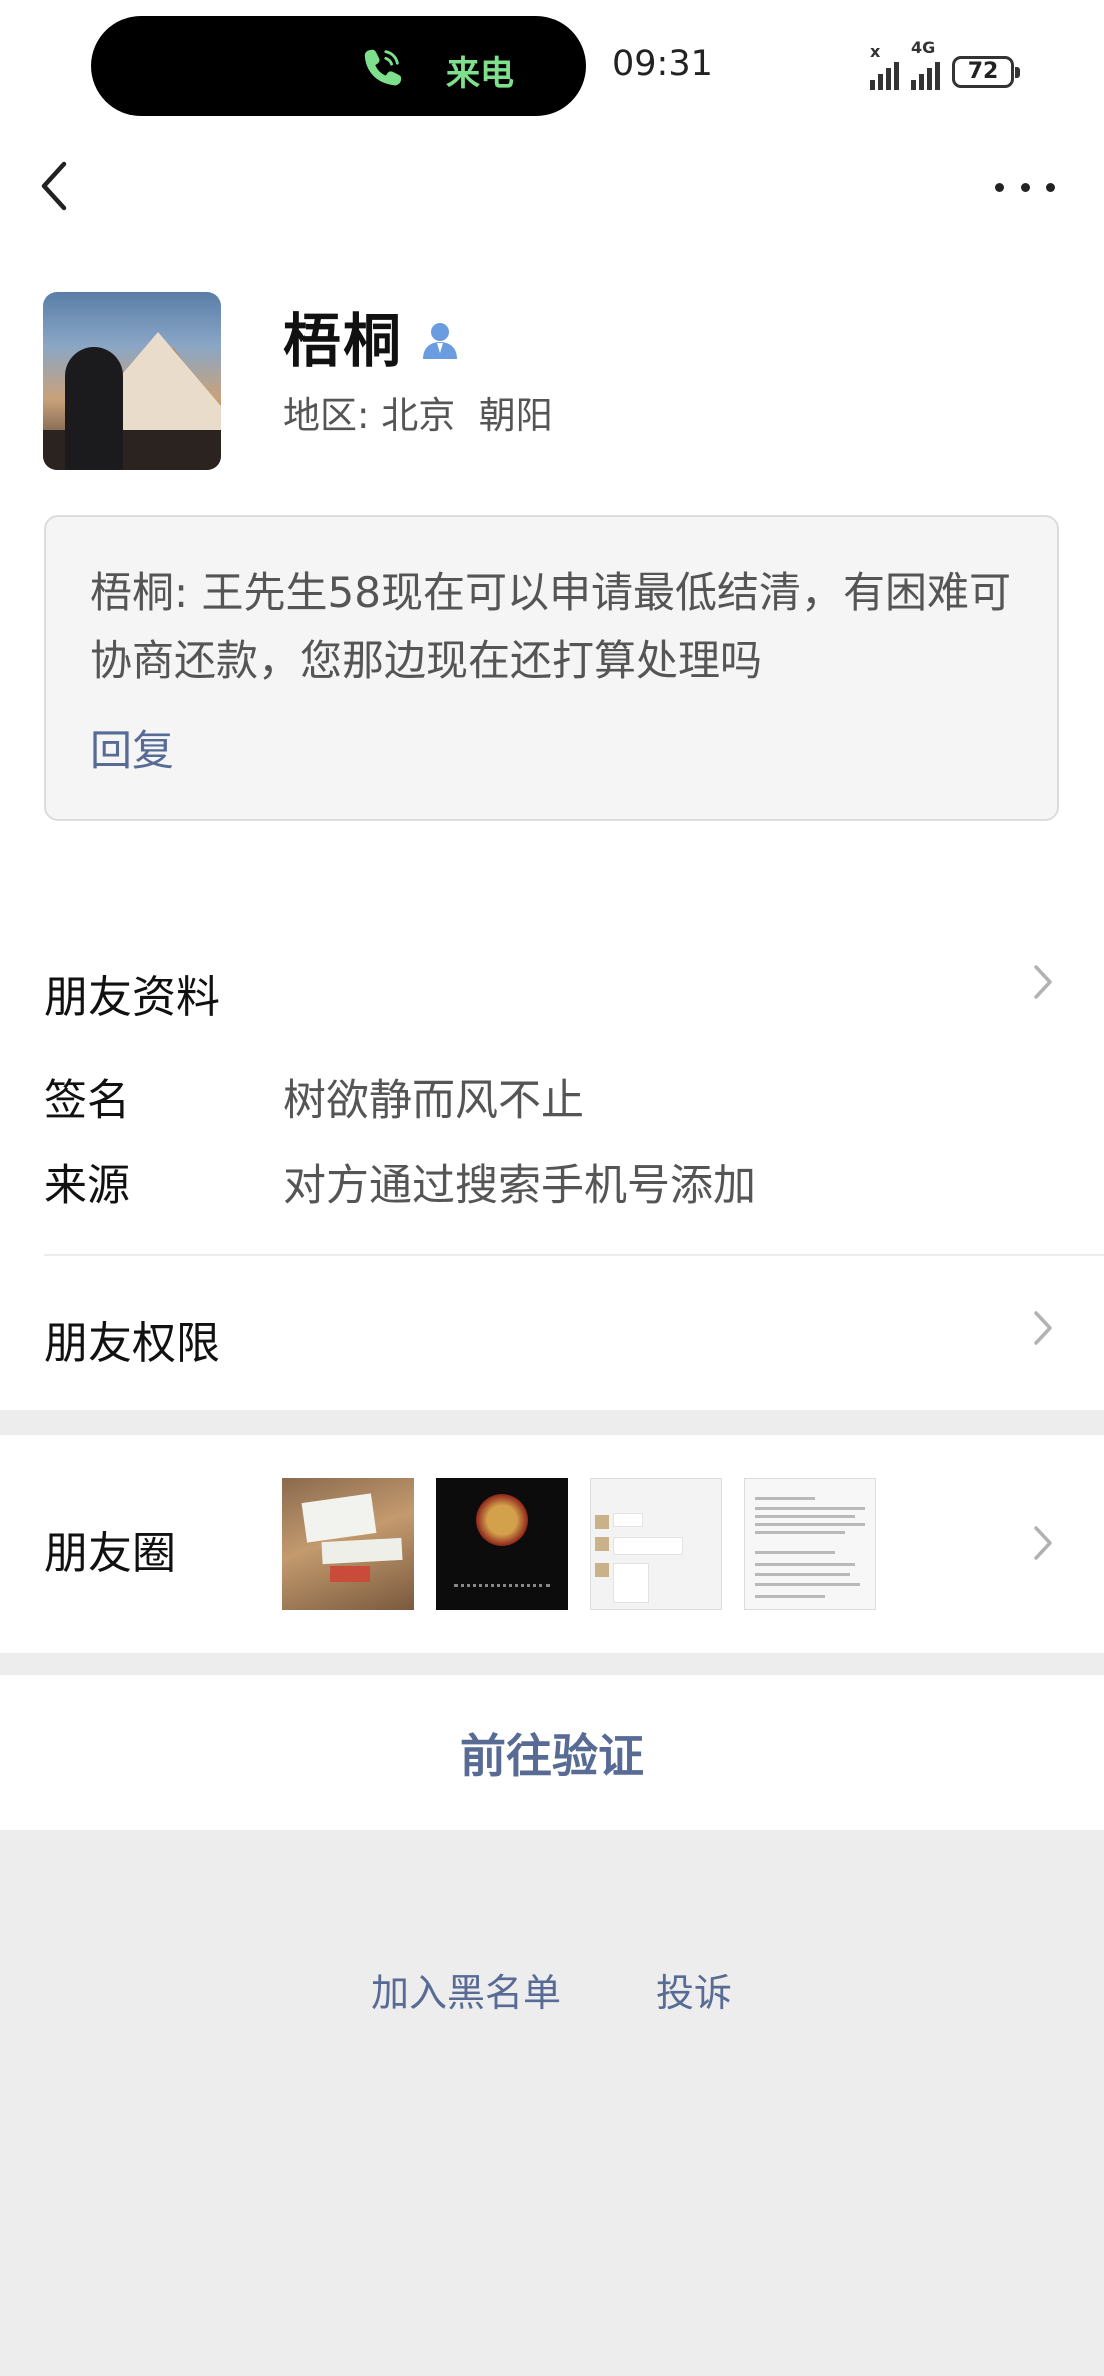 This screenshot has width=1104, height=2376. What do you see at coordinates (923, 47) in the screenshot?
I see `network-type: 4G` at bounding box center [923, 47].